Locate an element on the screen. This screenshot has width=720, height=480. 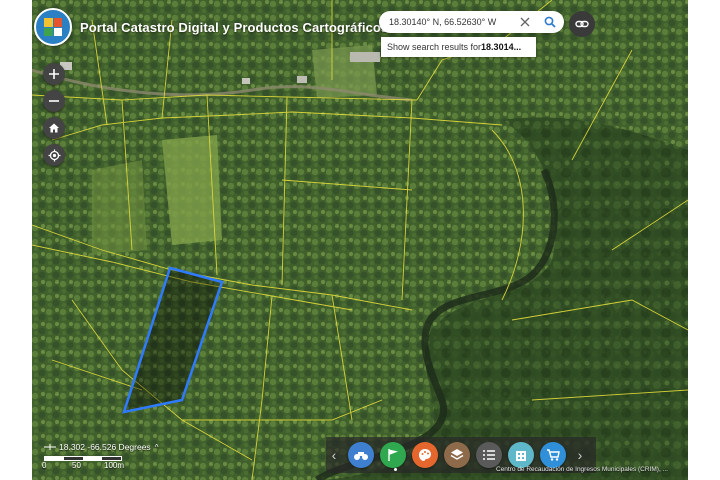
search-input is located at coordinates (454, 22).